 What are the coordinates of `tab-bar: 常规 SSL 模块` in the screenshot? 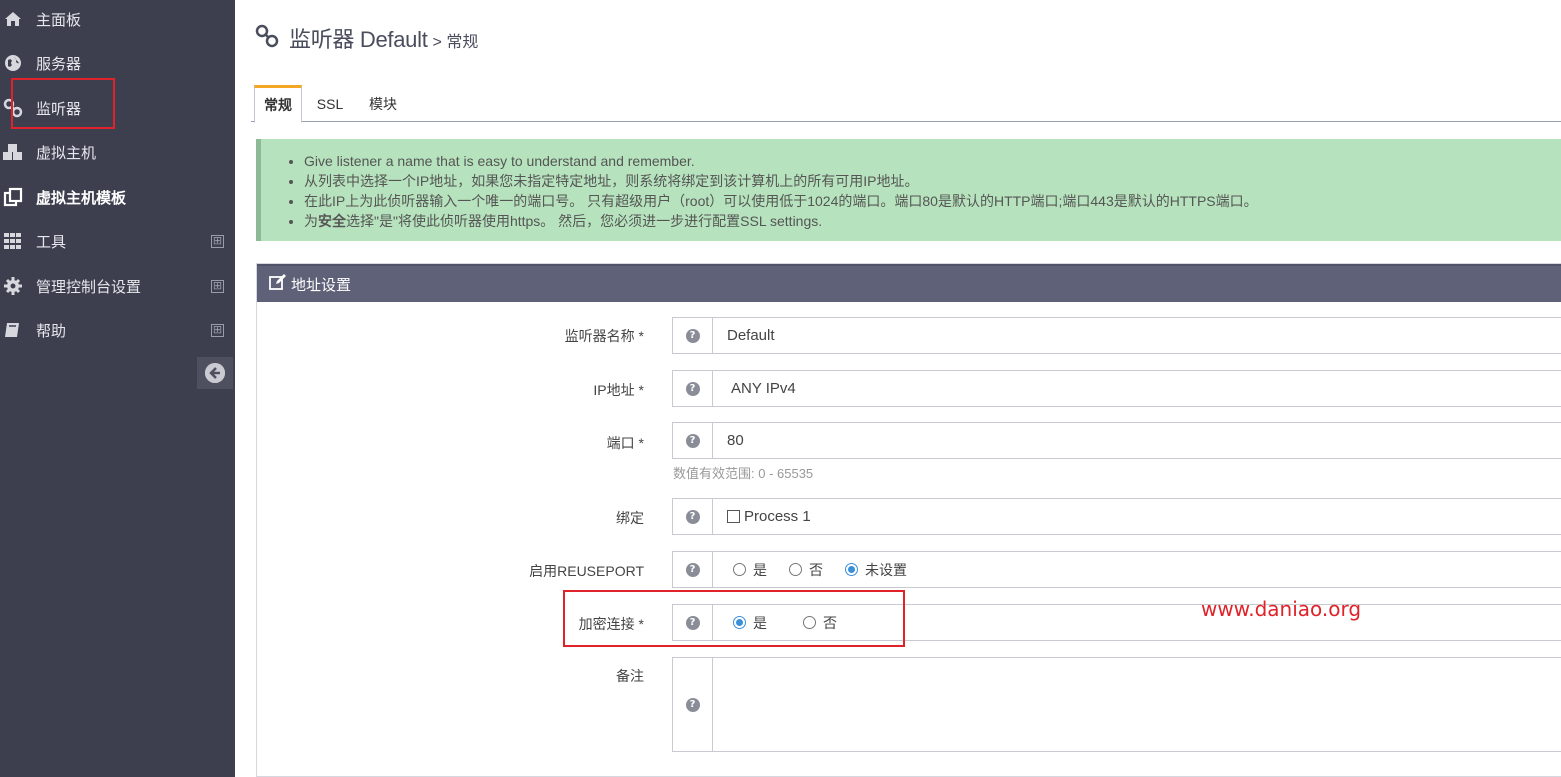 It's located at (906, 104).